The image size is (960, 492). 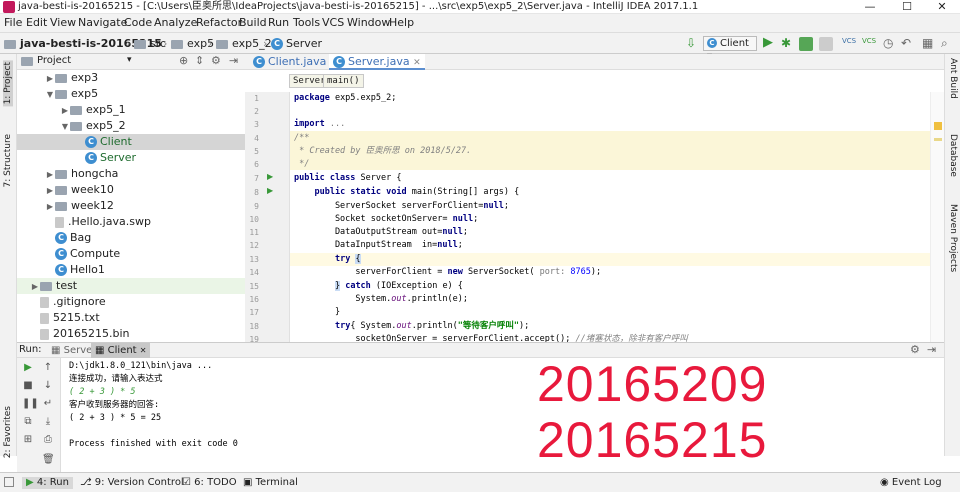 What do you see at coordinates (131, 206) in the screenshot?
I see `tree-item-week12: ▶ week12` at bounding box center [131, 206].